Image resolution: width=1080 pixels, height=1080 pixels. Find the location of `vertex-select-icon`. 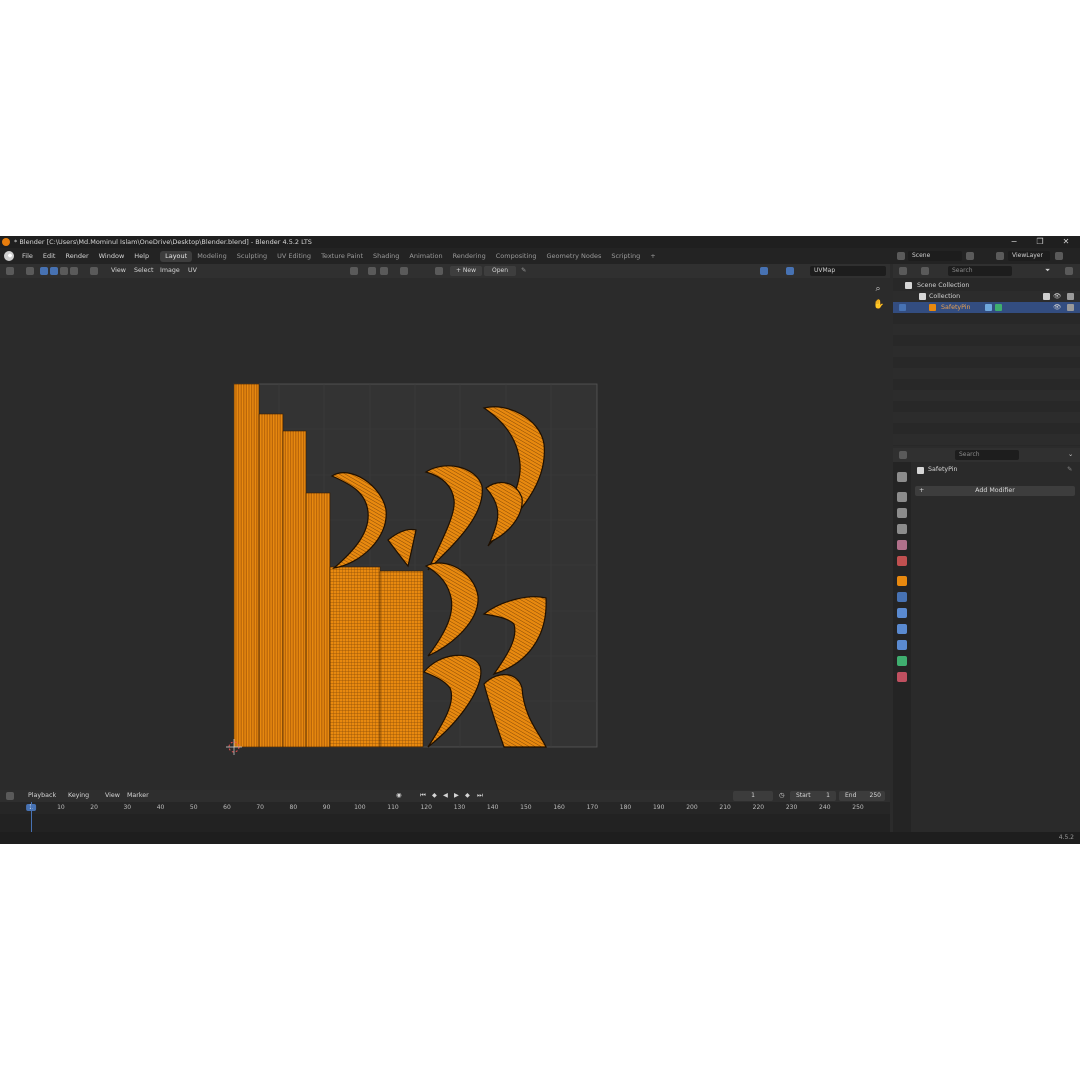

vertex-select-icon is located at coordinates (44, 271).